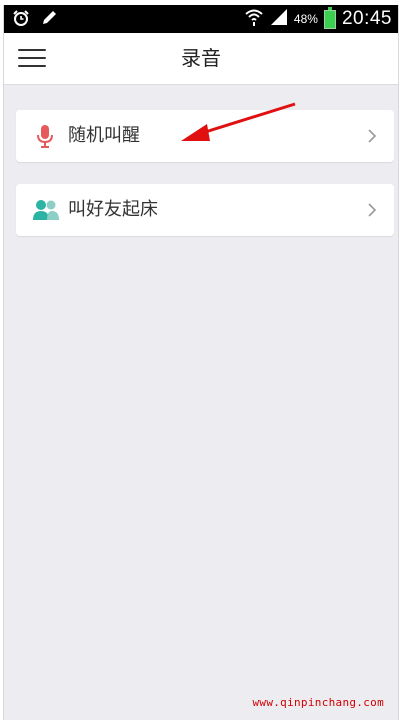  What do you see at coordinates (318, 702) in the screenshot?
I see `watermark-text: www.qinpinchang.com` at bounding box center [318, 702].